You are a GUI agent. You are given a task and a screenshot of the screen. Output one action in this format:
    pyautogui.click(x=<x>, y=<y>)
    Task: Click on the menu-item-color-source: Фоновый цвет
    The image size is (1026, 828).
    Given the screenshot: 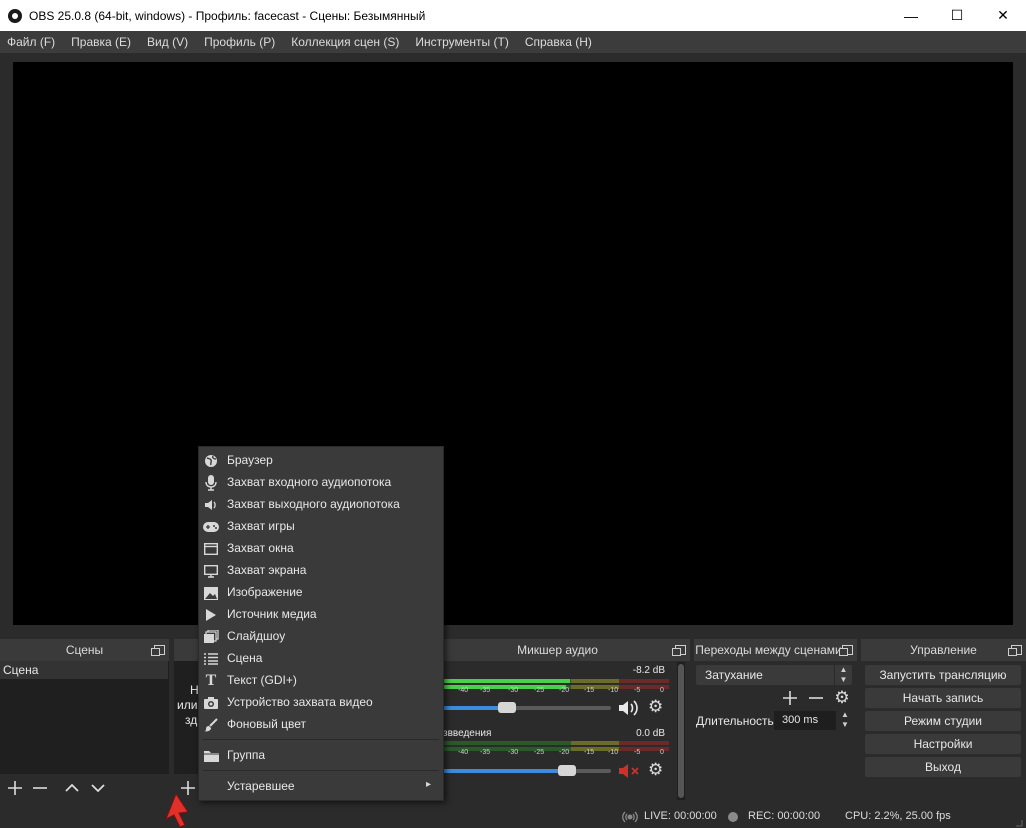 What is the action you would take?
    pyautogui.click(x=321, y=725)
    